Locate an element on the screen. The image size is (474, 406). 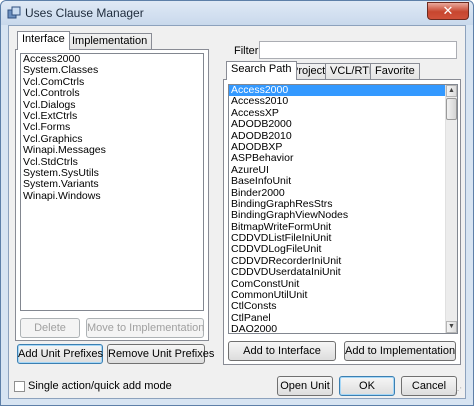
scroll-down-icon: ▼ is located at coordinates (451, 327).